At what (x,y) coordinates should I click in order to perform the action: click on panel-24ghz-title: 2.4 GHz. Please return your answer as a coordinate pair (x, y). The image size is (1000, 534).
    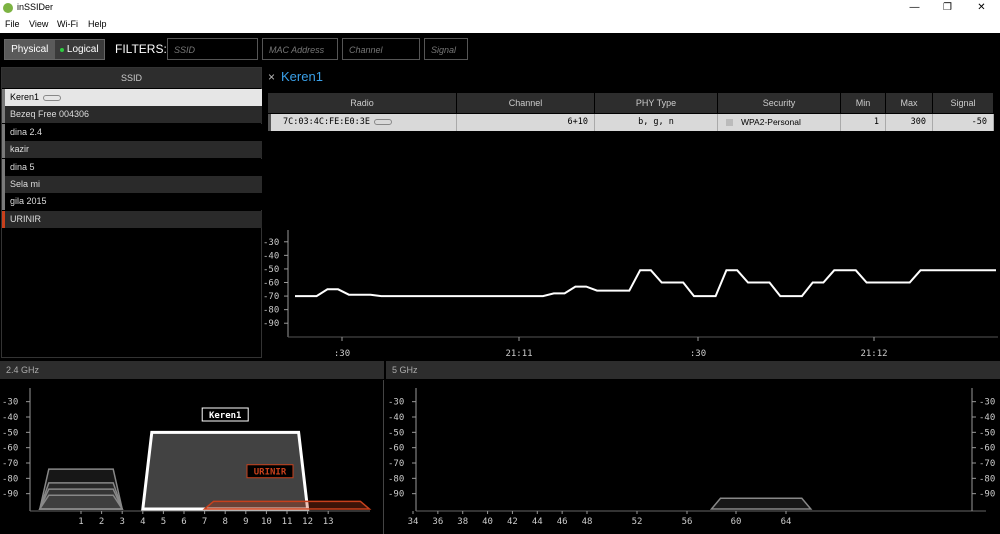
    Looking at the image, I should click on (192, 370).